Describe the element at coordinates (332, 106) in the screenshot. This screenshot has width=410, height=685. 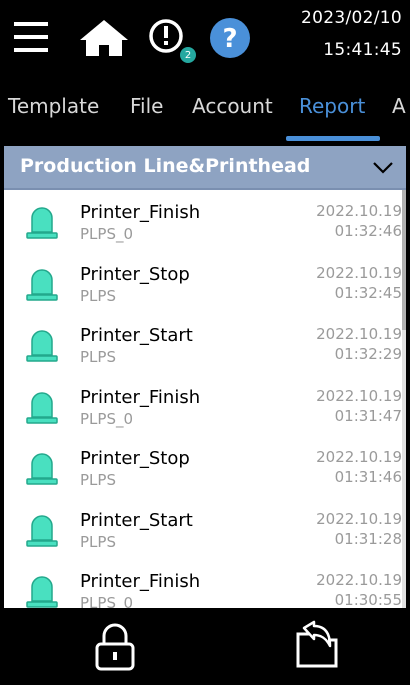
I see `tab-report: Report` at that location.